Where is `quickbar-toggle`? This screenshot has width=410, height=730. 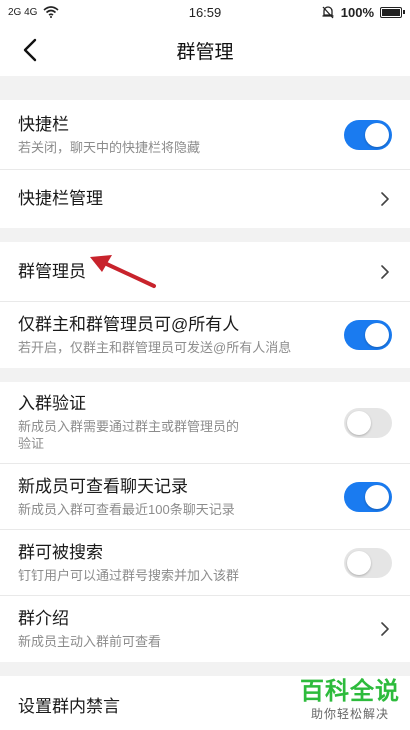 quickbar-toggle is located at coordinates (368, 134).